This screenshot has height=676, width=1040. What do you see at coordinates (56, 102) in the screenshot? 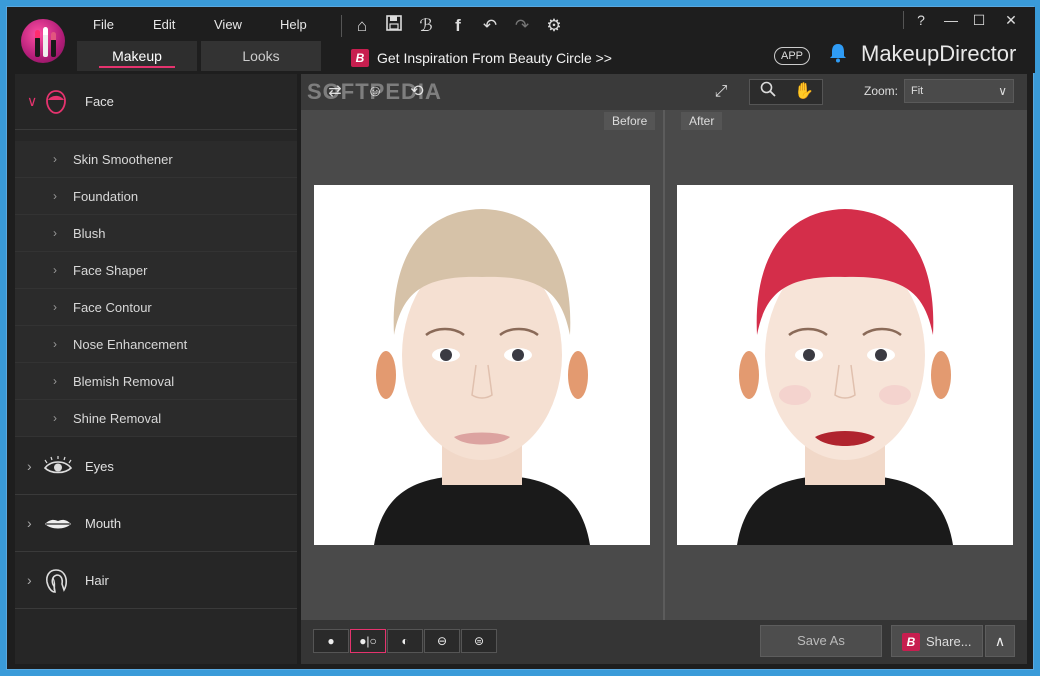
I see `face-icon` at bounding box center [56, 102].